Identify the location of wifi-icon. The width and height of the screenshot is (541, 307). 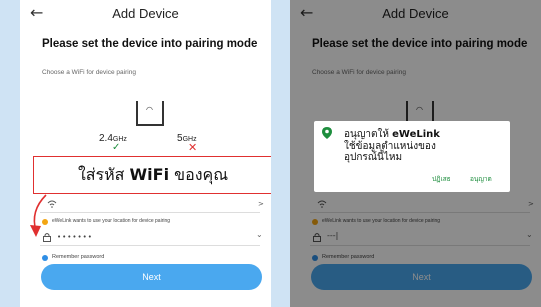
(52, 205).